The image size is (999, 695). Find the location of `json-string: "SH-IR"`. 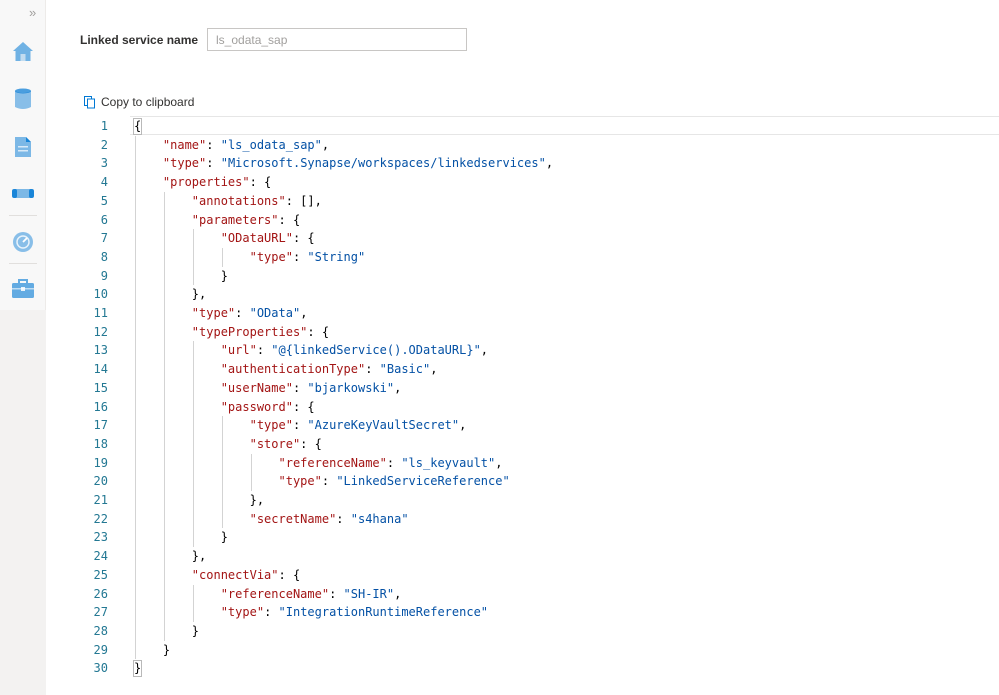

json-string: "SH-IR" is located at coordinates (369, 593).